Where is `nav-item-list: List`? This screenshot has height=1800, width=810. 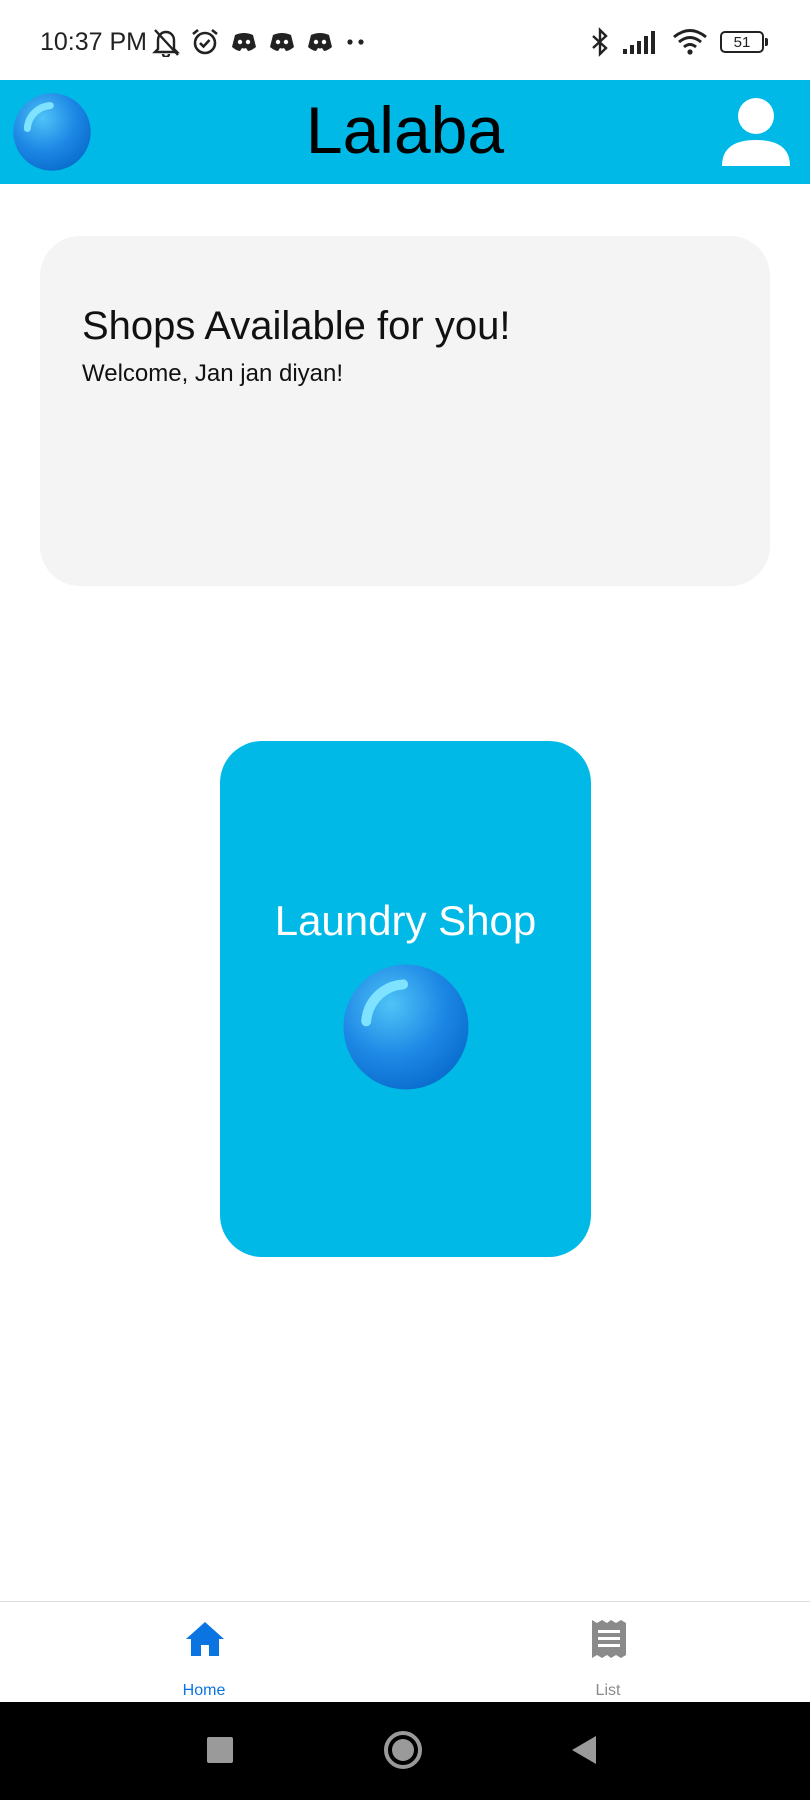
nav-item-list: List is located at coordinates (608, 1652).